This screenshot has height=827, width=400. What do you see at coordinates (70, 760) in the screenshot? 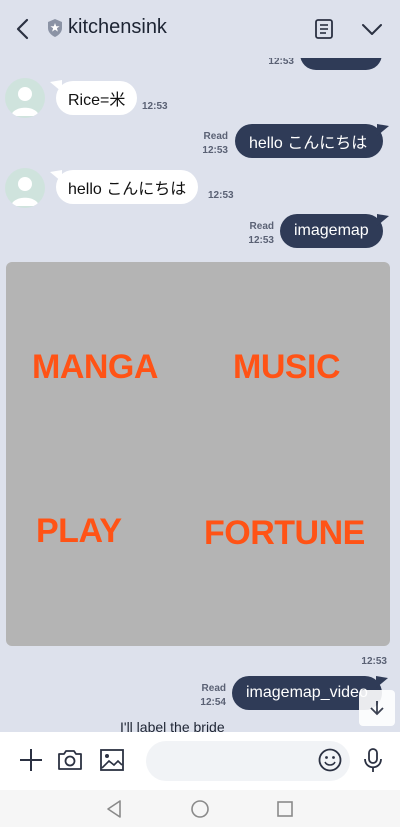
I see `camera-icon` at bounding box center [70, 760].